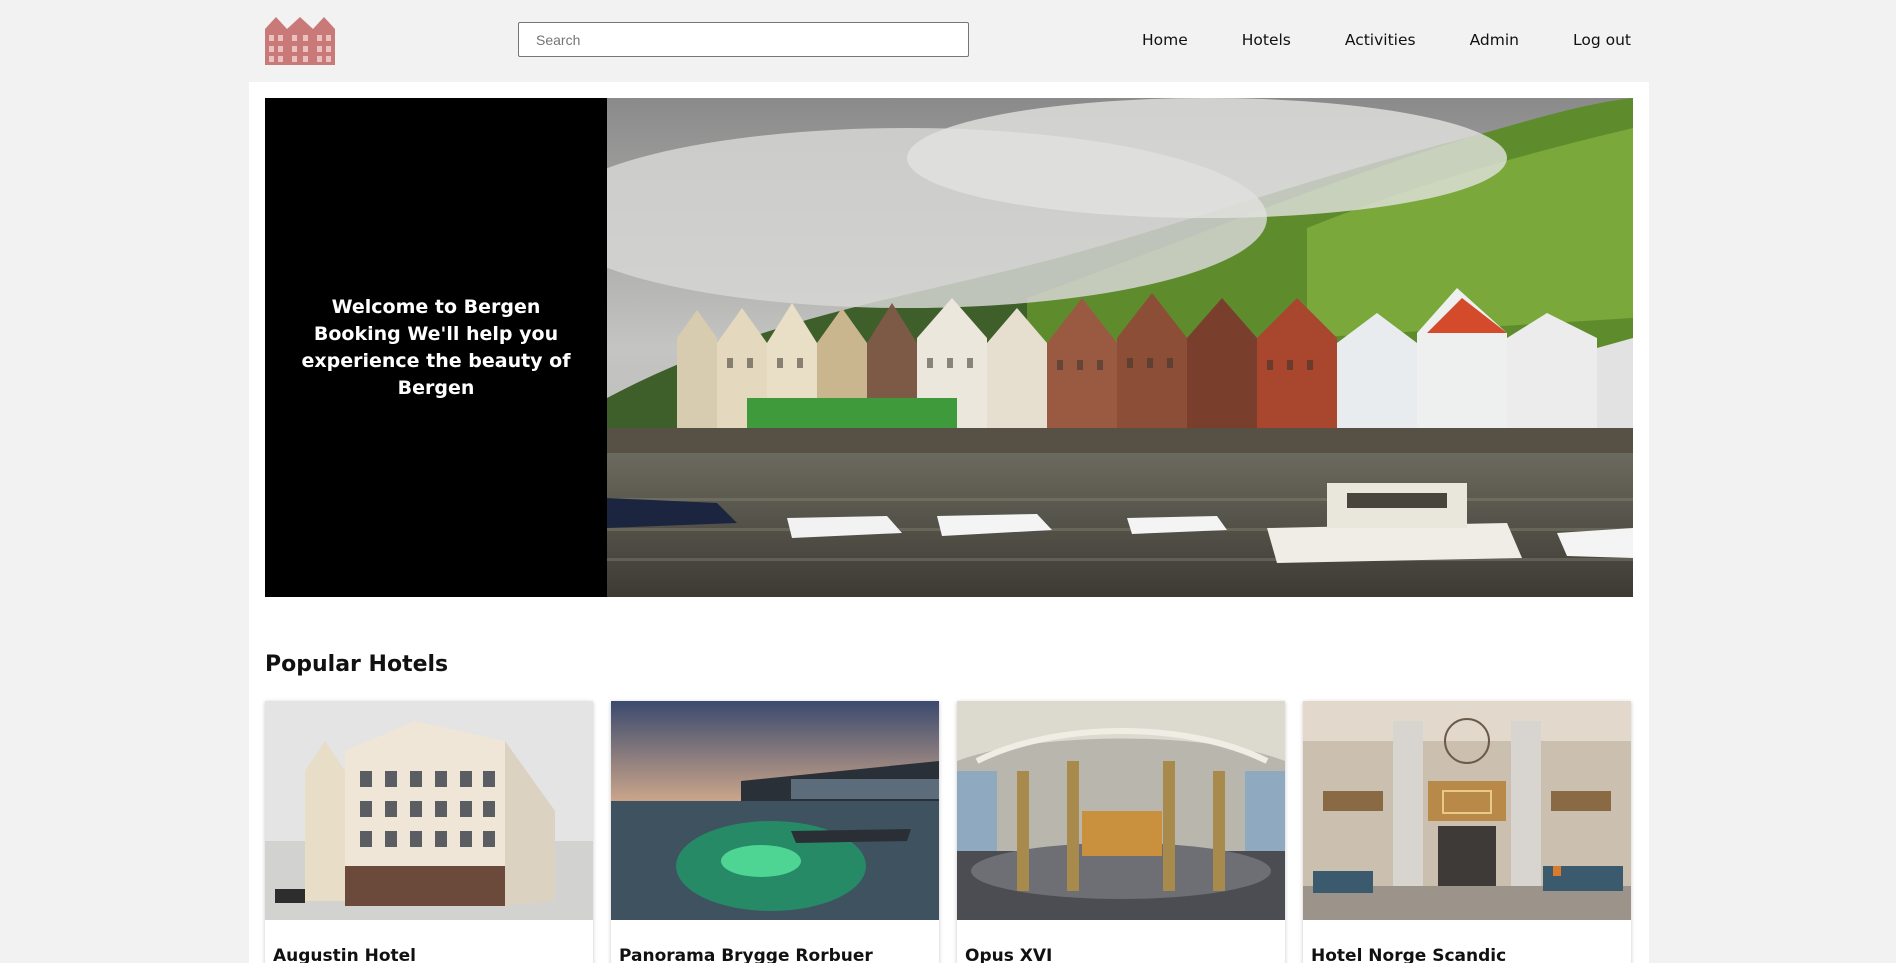  Describe the element at coordinates (1494, 40) in the screenshot. I see `nav-admin: Admin` at that location.